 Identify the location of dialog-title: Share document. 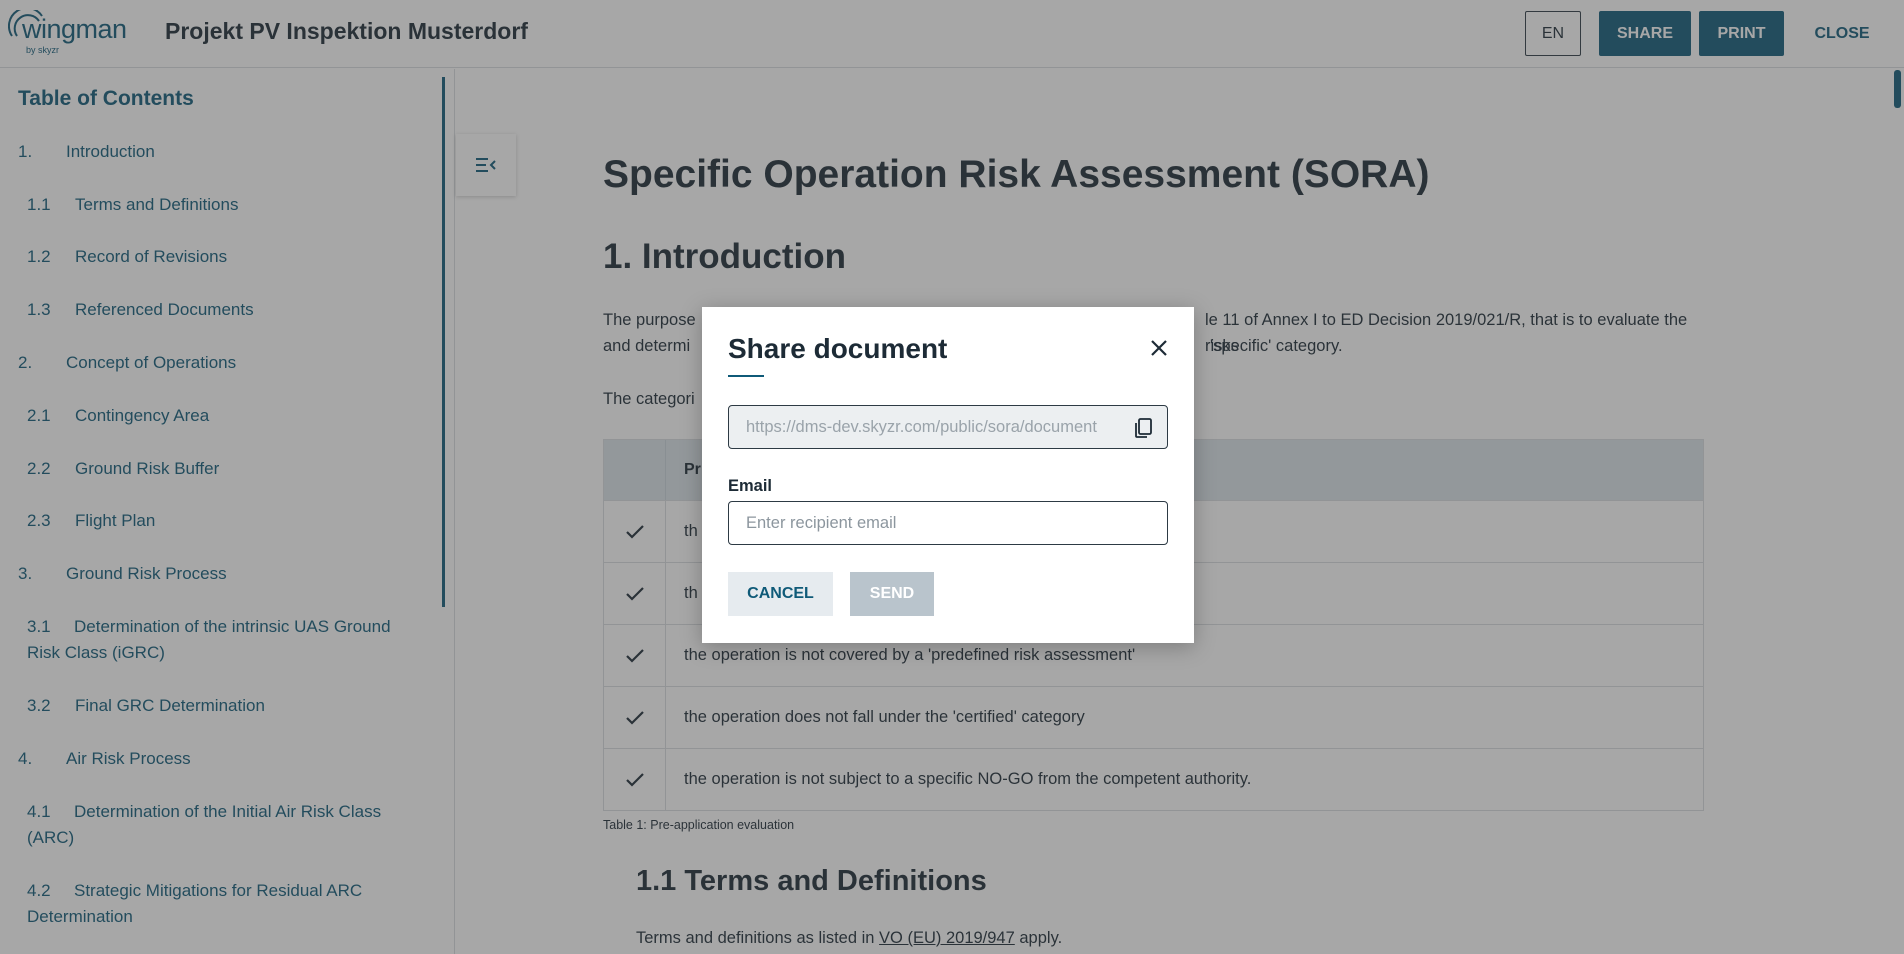
(838, 348).